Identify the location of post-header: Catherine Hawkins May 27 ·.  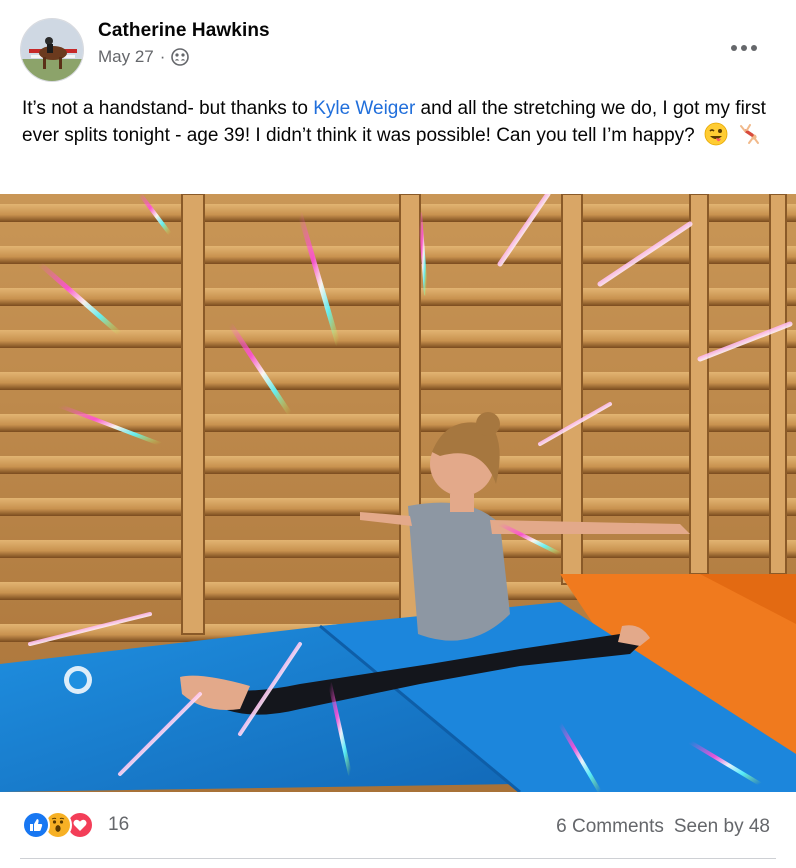
(398, 44).